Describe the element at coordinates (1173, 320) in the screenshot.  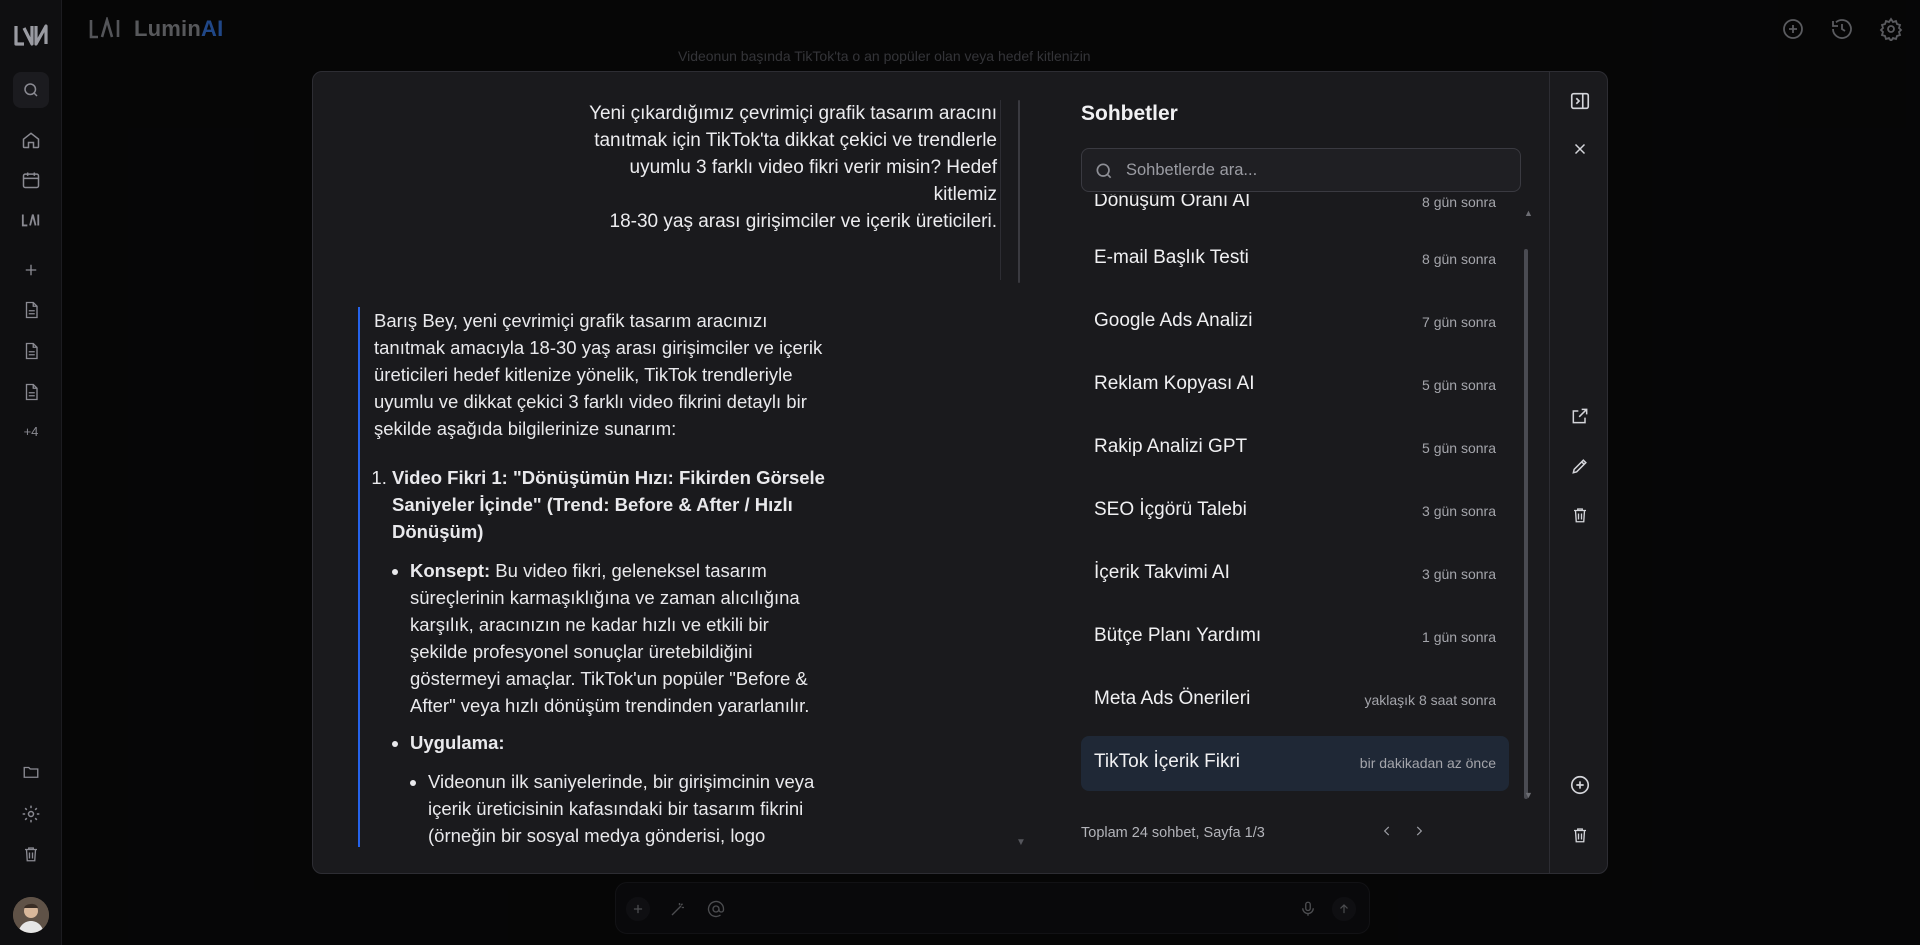
I see `chat-title: Google Ads Analizi` at that location.